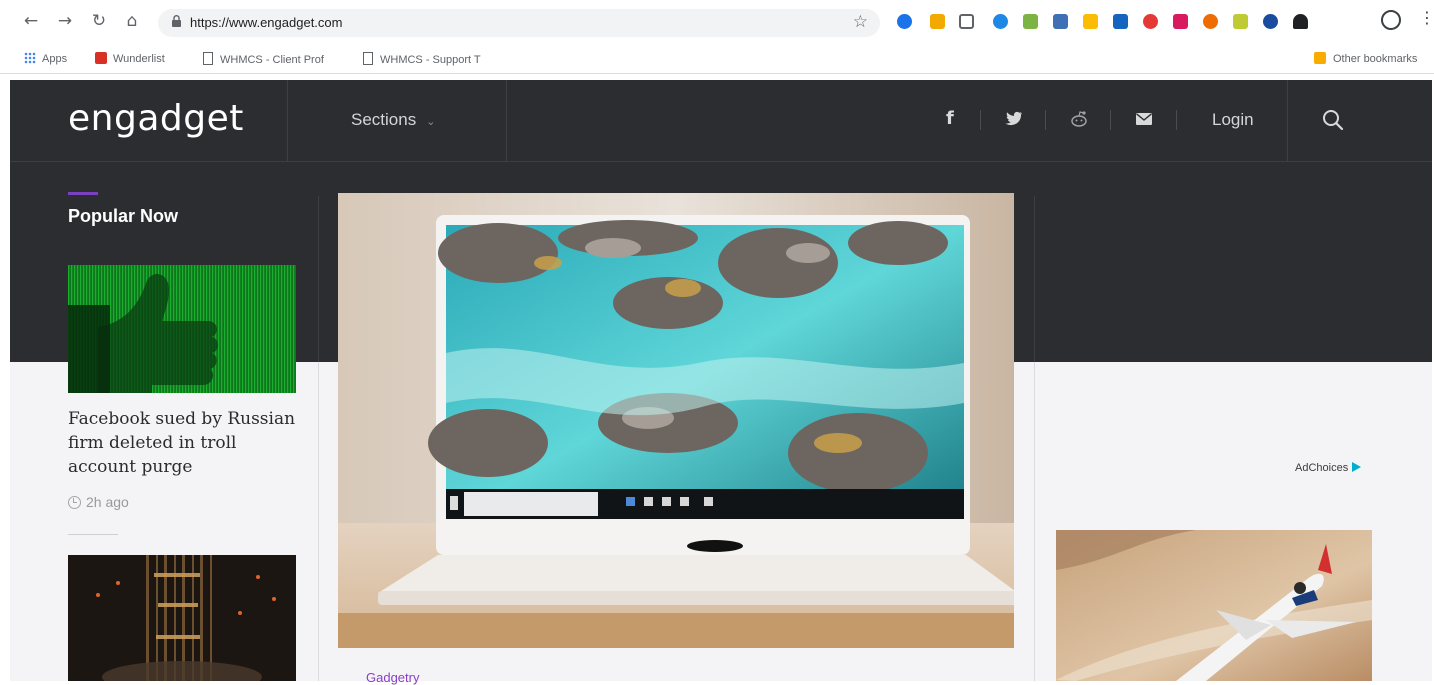  What do you see at coordinates (721, 121) in the screenshot?
I see `site-header: engadget Sections ⌄ f Login` at bounding box center [721, 121].